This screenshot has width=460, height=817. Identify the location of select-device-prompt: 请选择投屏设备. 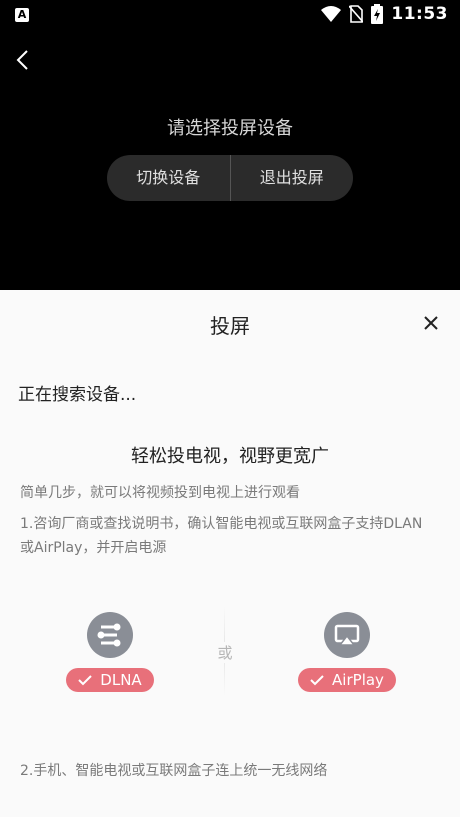
(230, 128).